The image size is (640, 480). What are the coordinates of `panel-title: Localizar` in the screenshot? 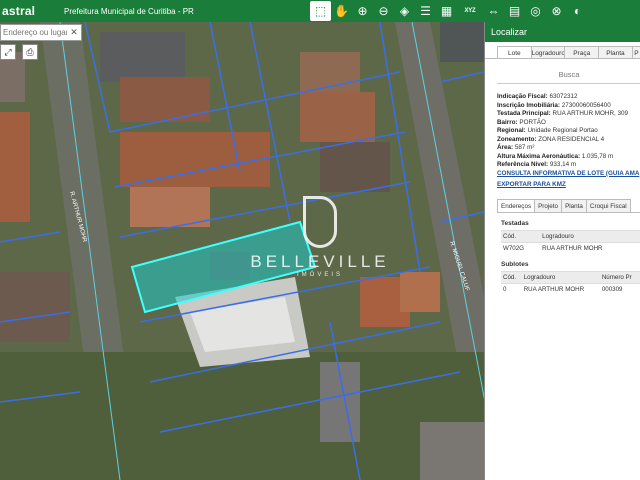 It's located at (562, 32).